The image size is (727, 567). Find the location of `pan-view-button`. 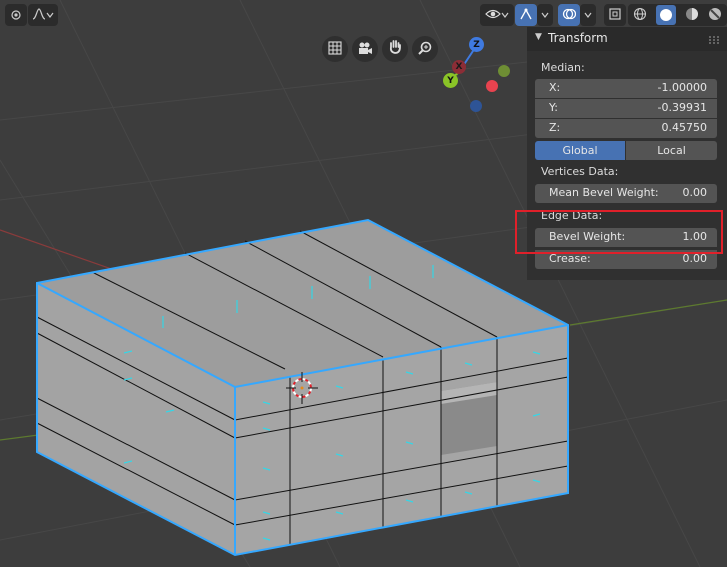

pan-view-button is located at coordinates (395, 49).